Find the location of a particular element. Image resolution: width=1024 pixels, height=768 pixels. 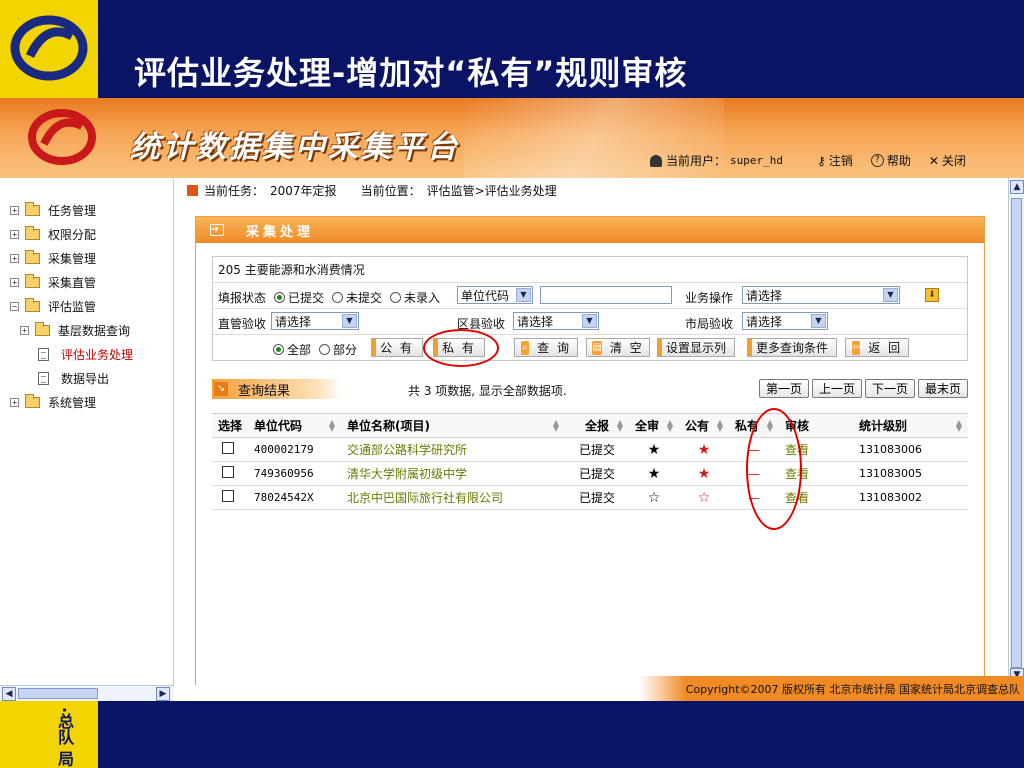

arrow-icon is located at coordinates (192, 190).